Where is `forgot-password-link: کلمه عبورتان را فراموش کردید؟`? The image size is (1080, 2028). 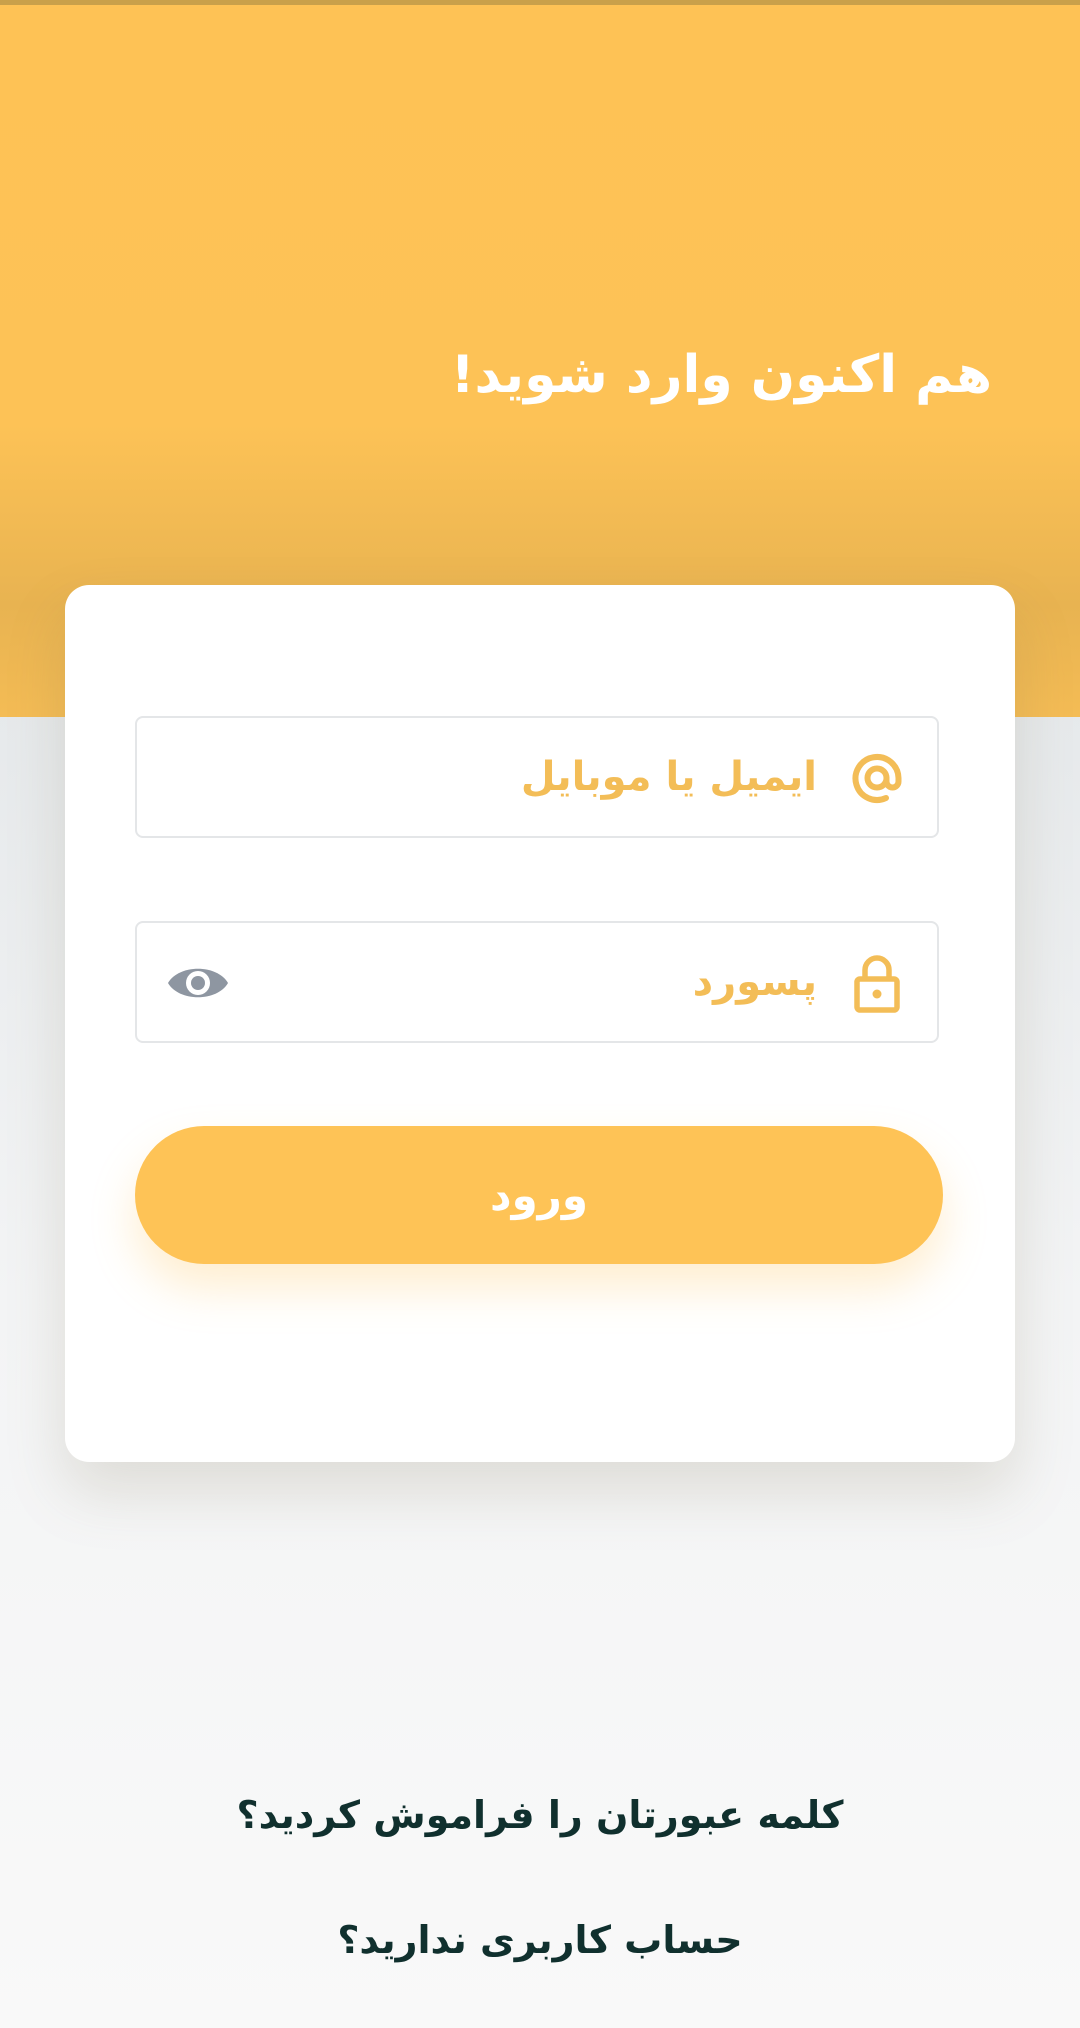
forgot-password-link: کلمه عبورتان را فراموش کردید؟ is located at coordinates (540, 1815).